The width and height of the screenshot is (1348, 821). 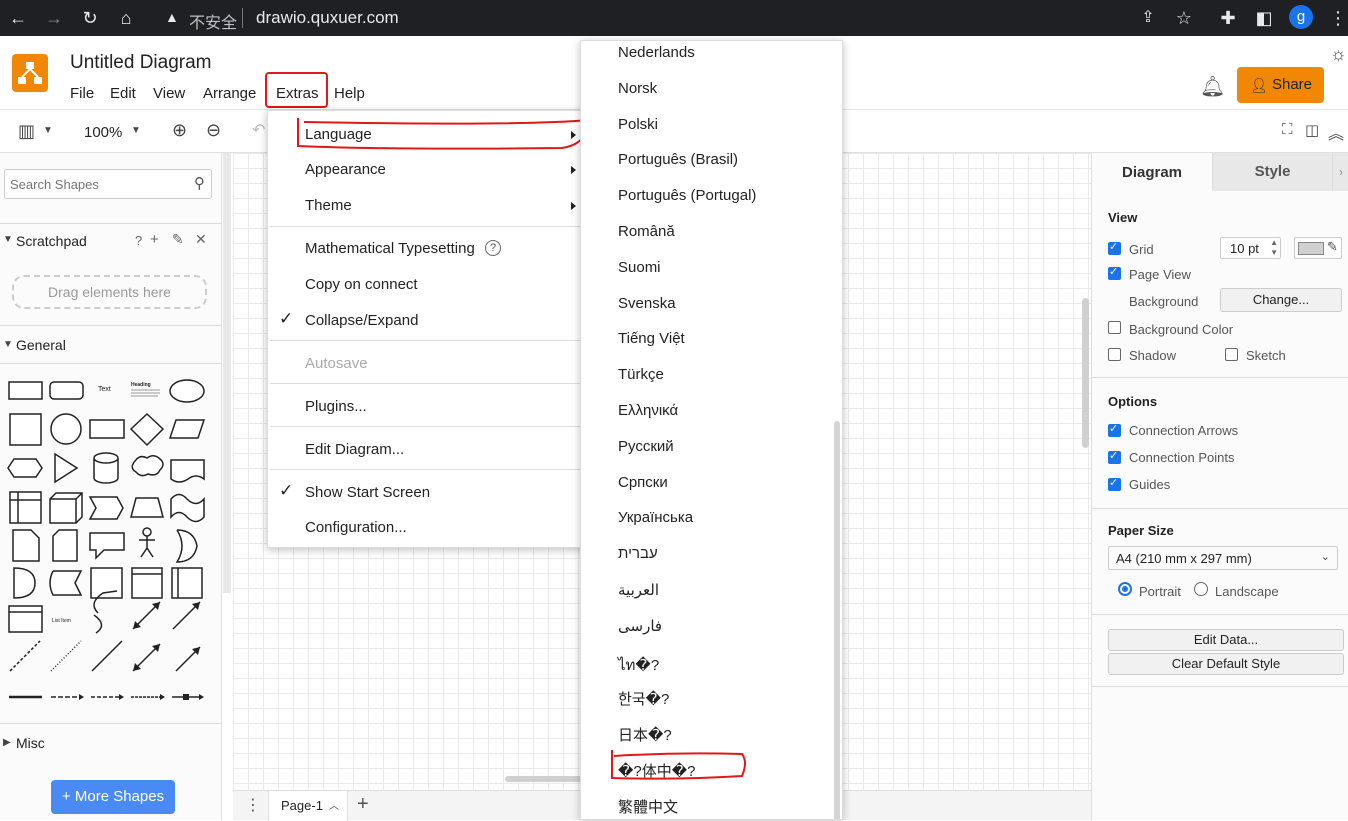 What do you see at coordinates (136, 130) in the screenshot?
I see `zoom-chevron-icon: ▼` at bounding box center [136, 130].